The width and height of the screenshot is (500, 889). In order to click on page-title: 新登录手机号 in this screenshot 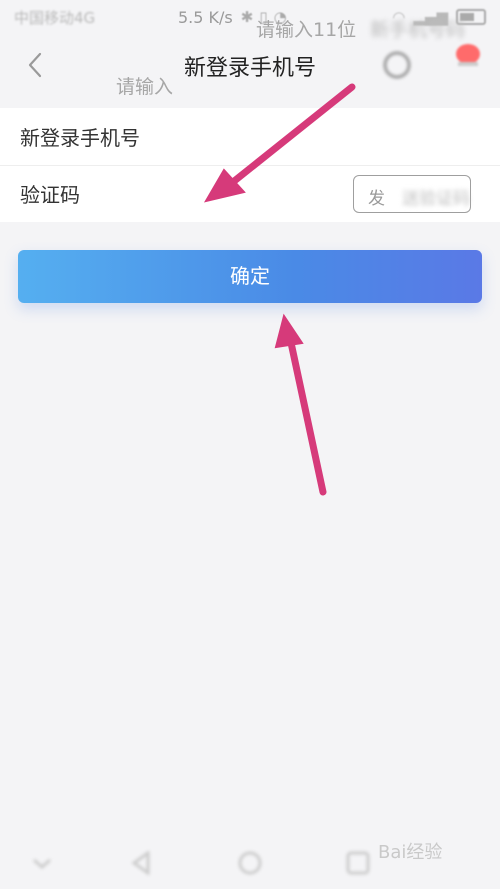, I will do `click(249, 68)`.